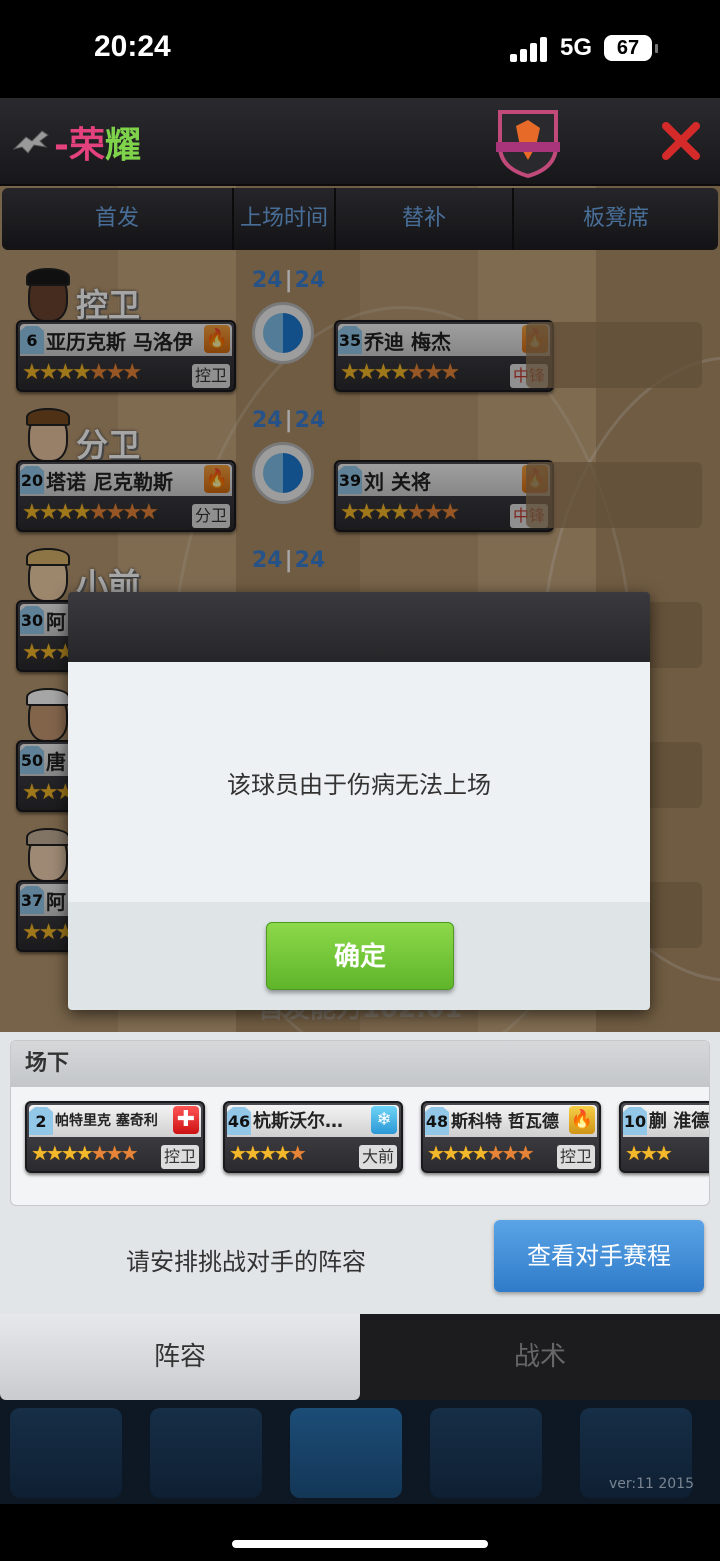 The height and width of the screenshot is (1561, 720). What do you see at coordinates (246, 1262) in the screenshot?
I see `lineup-prompt: 请安排挑战对手的阵容` at bounding box center [246, 1262].